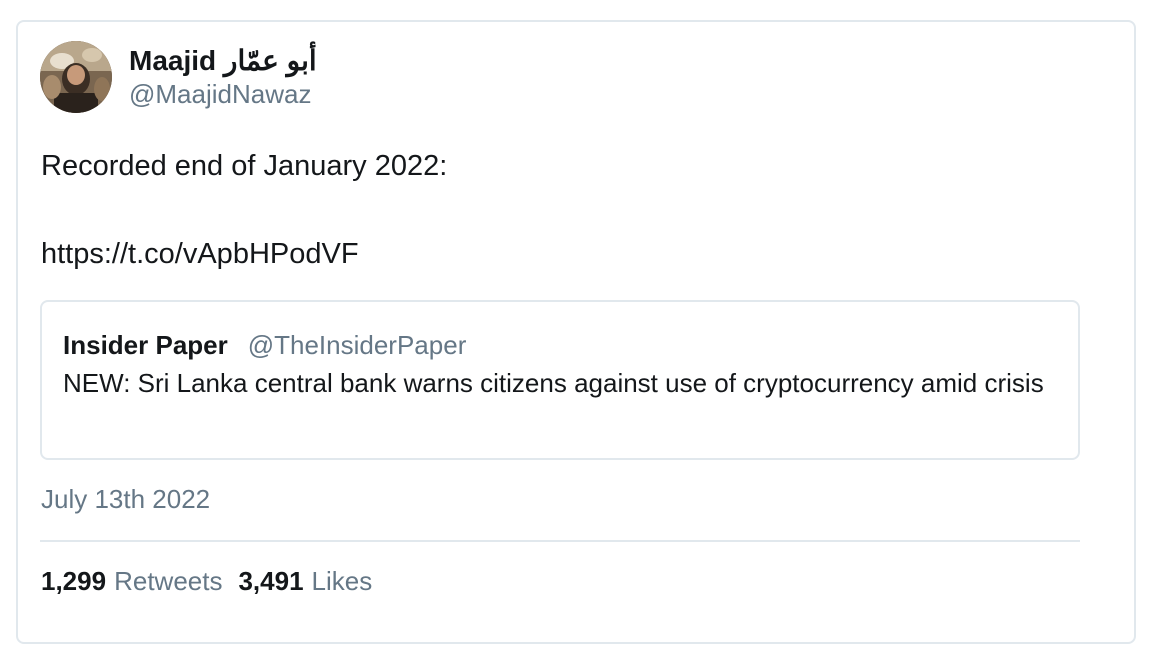 The height and width of the screenshot is (658, 1164). I want to click on author-display-name: Maajid أبو عمّار, so click(223, 61).